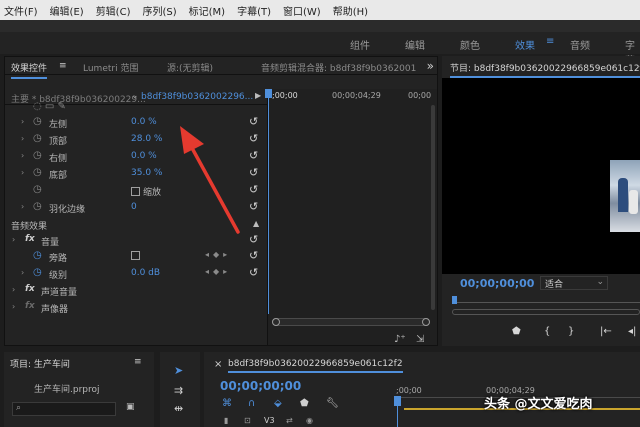 The image size is (640, 427). Describe the element at coordinates (545, 69) in the screenshot. I see `program-title: 节目: b8df38f9b03620022966859e061c12f2` at that location.